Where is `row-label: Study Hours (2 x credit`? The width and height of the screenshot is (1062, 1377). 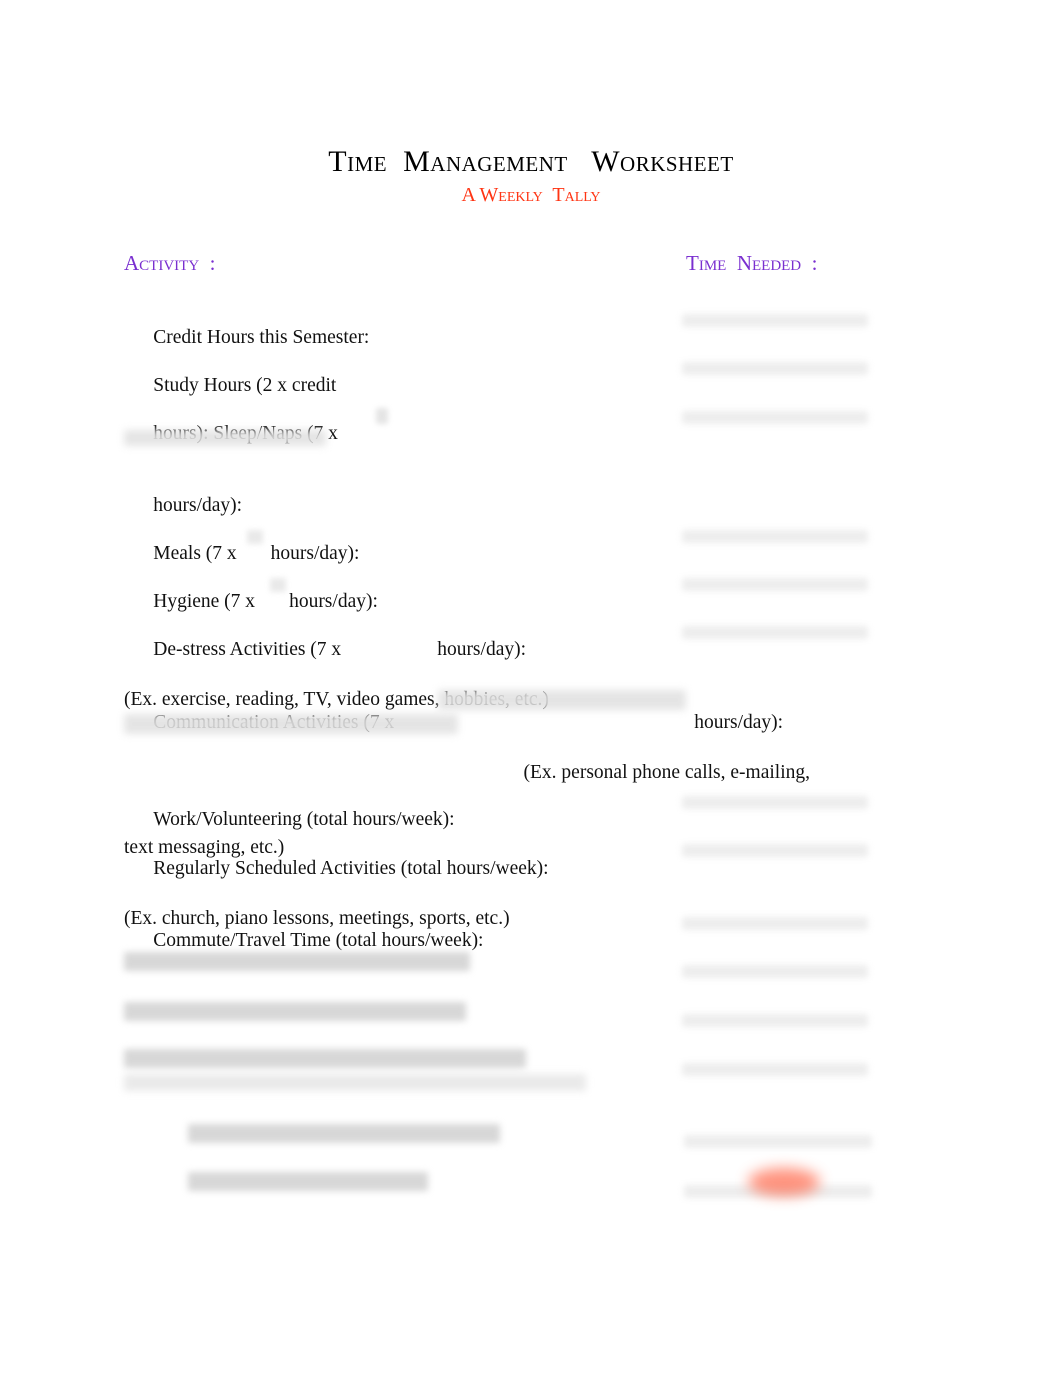
row-label: Study Hours (2 x credit is located at coordinates (245, 385).